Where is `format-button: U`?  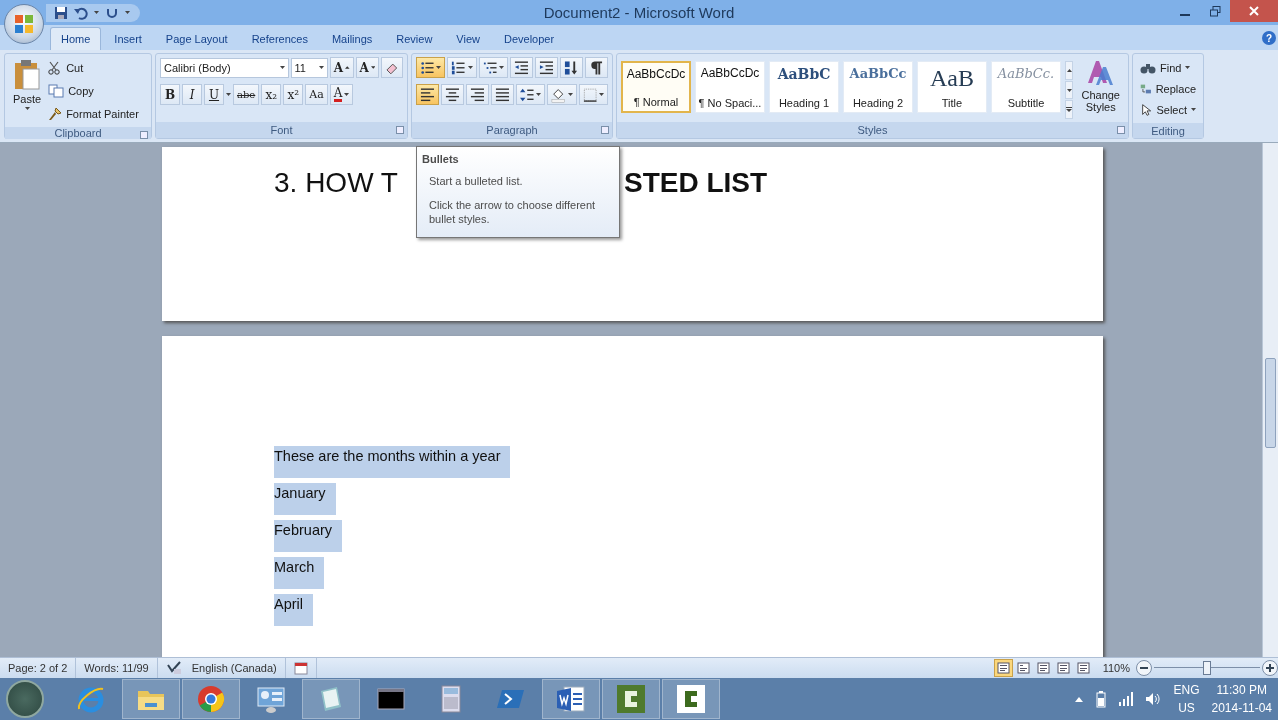
format-button: U is located at coordinates (214, 94).